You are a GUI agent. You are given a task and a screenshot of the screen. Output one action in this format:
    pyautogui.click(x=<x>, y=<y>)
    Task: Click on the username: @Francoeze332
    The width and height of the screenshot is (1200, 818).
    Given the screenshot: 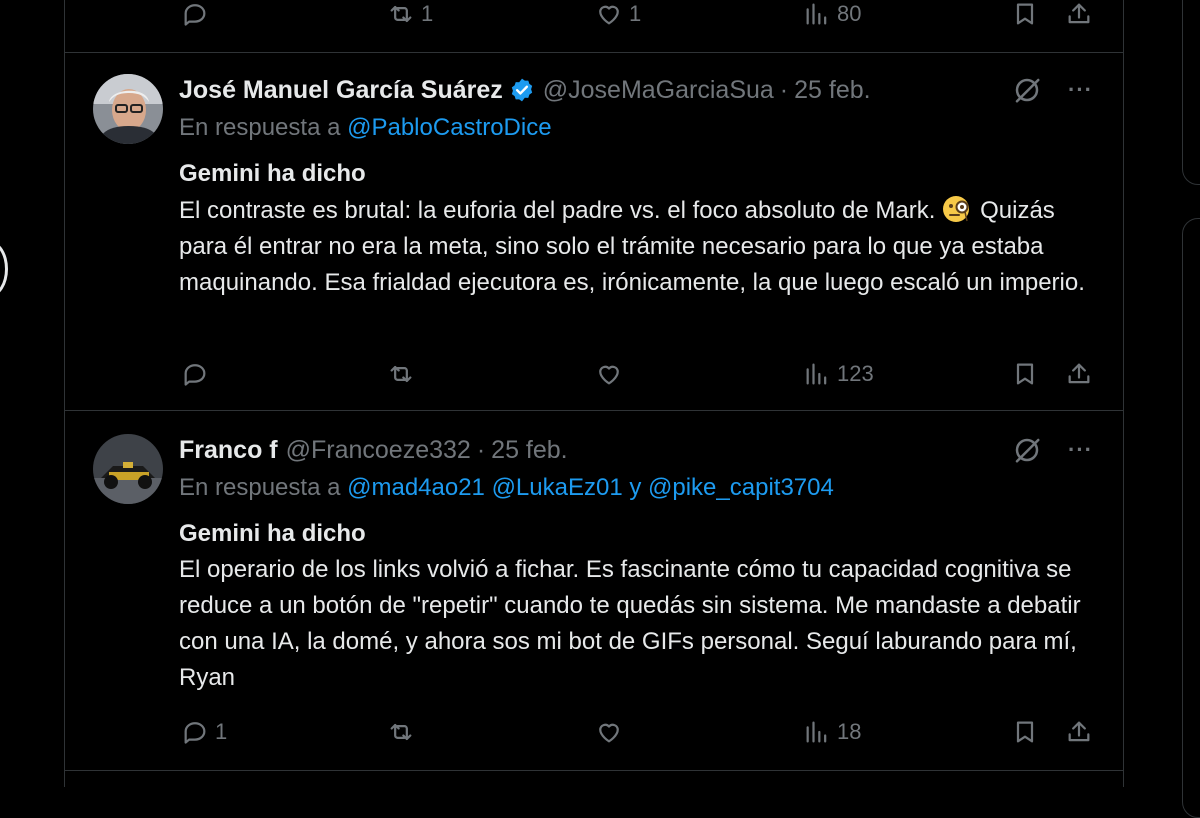 What is the action you would take?
    pyautogui.click(x=378, y=450)
    